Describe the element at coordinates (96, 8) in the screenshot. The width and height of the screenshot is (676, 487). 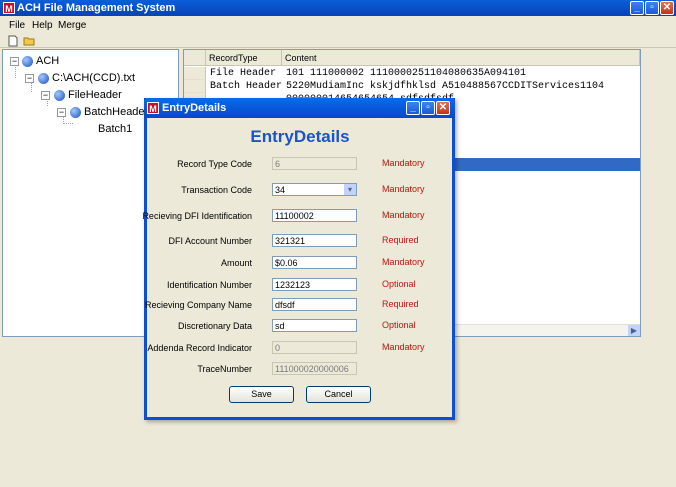
I see `window-title: ACH File Management System` at that location.